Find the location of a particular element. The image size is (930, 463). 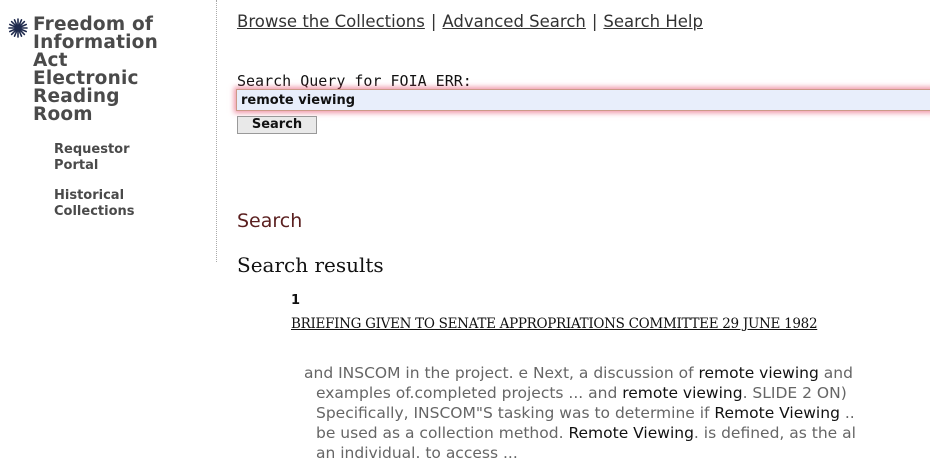

sidebar-link-line: Collections is located at coordinates (94, 211).